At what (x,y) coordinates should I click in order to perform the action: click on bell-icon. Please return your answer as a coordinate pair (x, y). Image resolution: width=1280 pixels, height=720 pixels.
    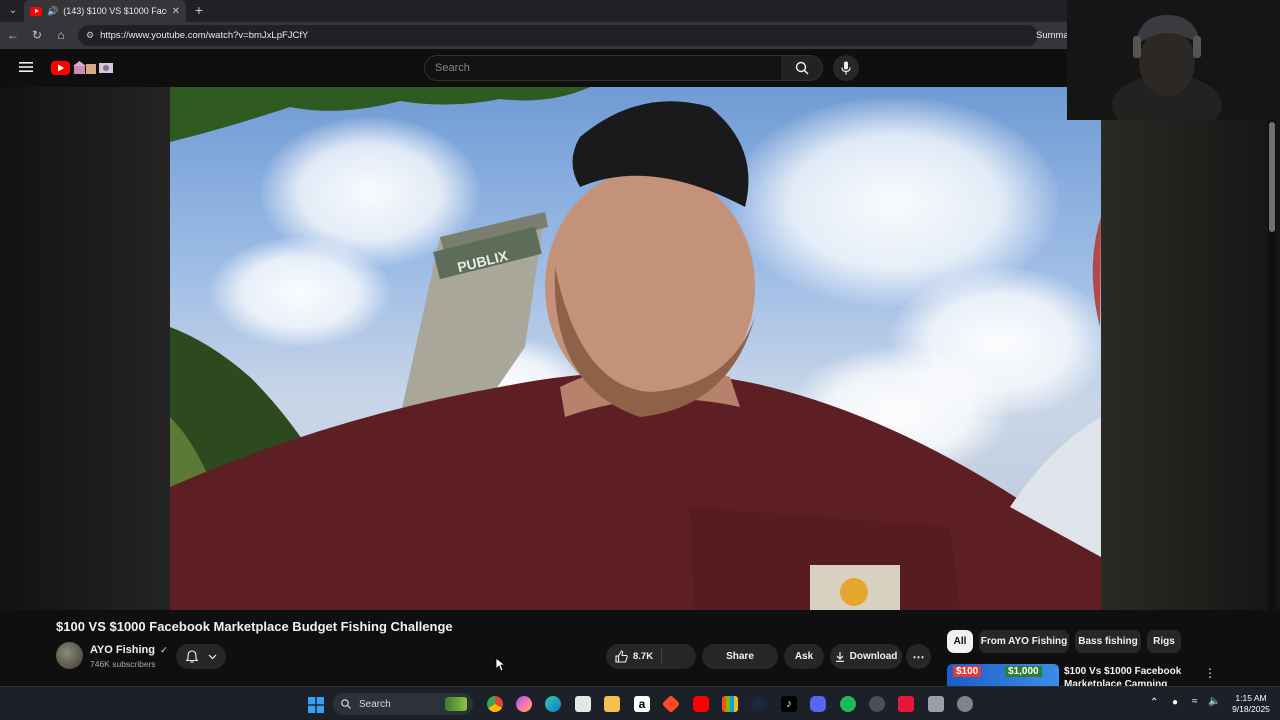
    Looking at the image, I should click on (191, 656).